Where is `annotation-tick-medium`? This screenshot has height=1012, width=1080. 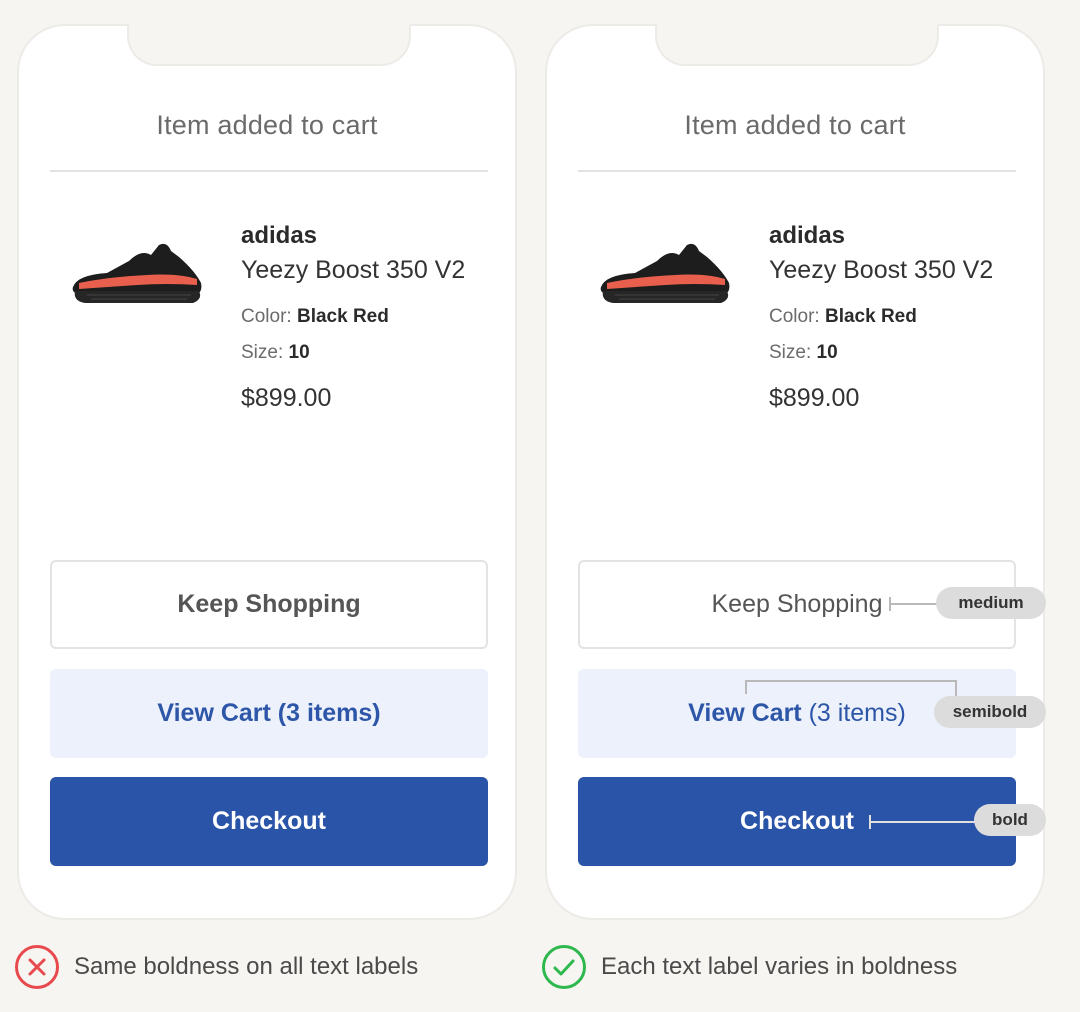 annotation-tick-medium is located at coordinates (890, 604).